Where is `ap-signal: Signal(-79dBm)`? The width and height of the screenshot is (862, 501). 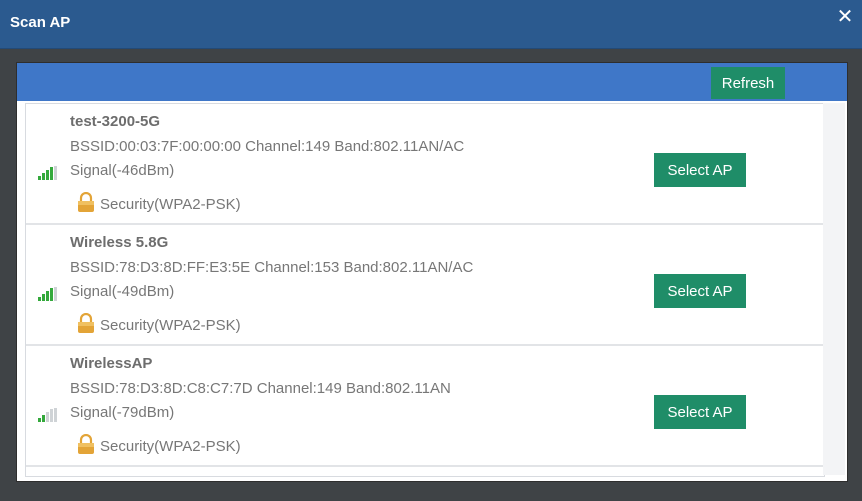 ap-signal: Signal(-79dBm) is located at coordinates (122, 412).